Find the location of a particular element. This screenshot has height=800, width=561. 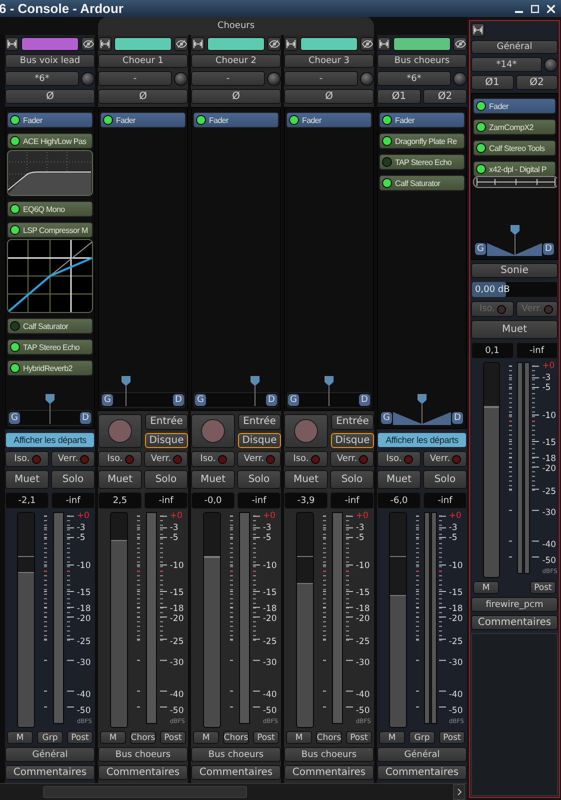

output-group-button: Général is located at coordinates (422, 754).